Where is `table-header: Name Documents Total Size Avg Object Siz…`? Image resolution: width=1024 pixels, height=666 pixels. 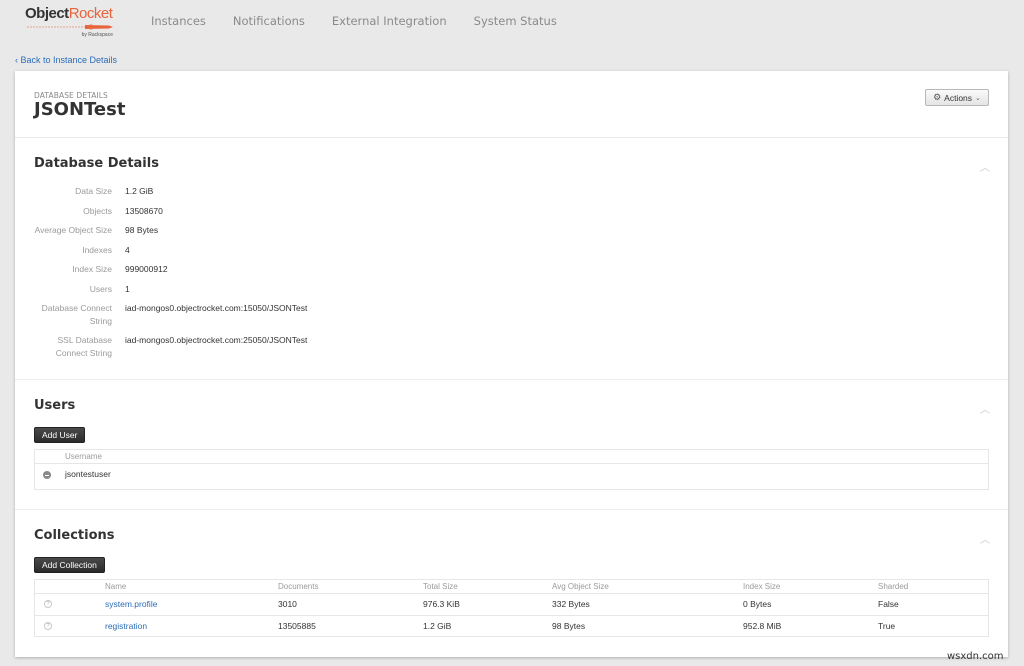 table-header: Name Documents Total Size Avg Object Siz… is located at coordinates (511, 587).